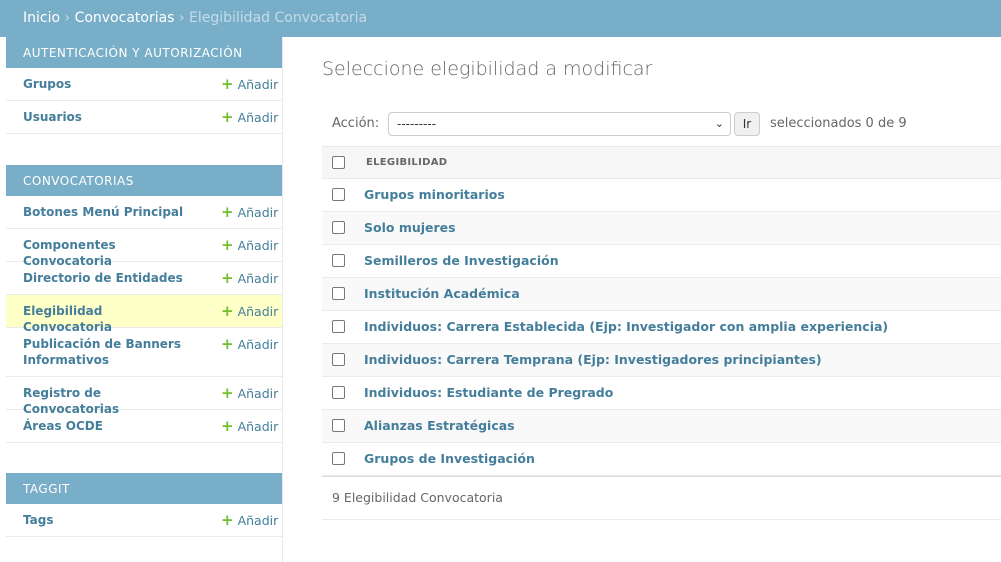 The height and width of the screenshot is (562, 1001). I want to click on breadcrumb-convocatorias-link: Convocatorias, so click(125, 18).